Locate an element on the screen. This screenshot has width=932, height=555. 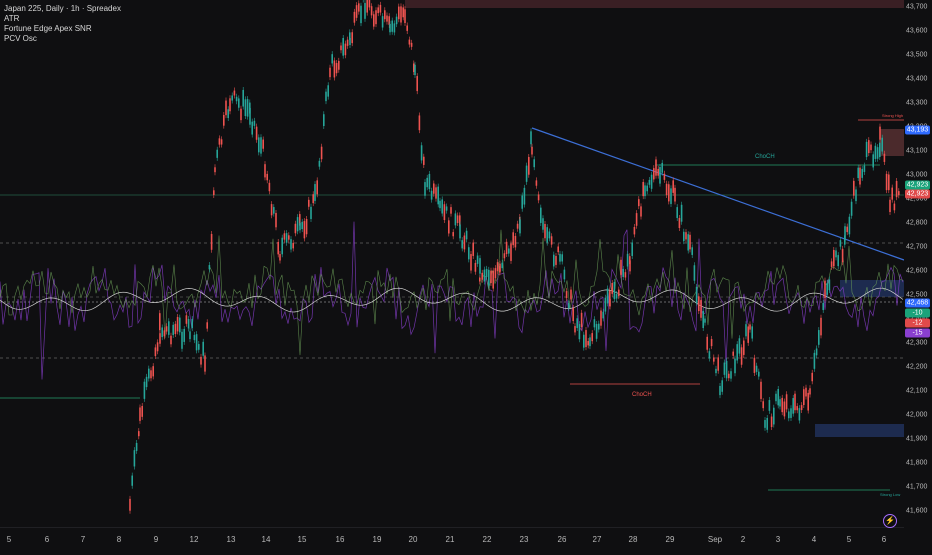
price-tick: 41,800 is located at coordinates (917, 463).